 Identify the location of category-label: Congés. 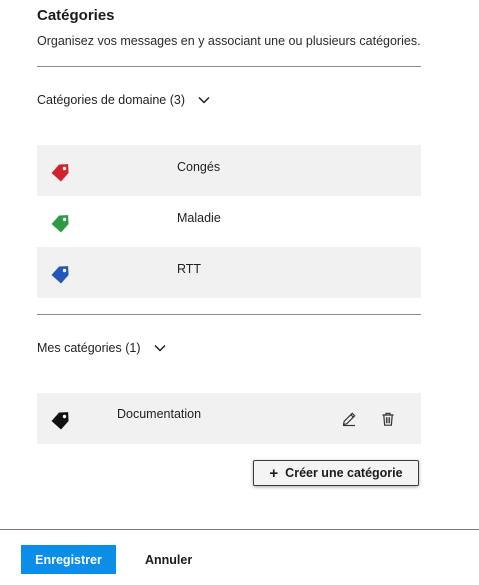
(199, 167).